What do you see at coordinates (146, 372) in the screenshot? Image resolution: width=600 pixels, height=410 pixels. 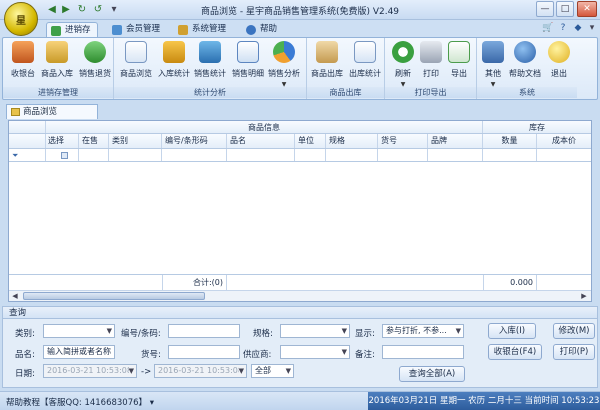 I see `date-arrow: ->` at bounding box center [146, 372].